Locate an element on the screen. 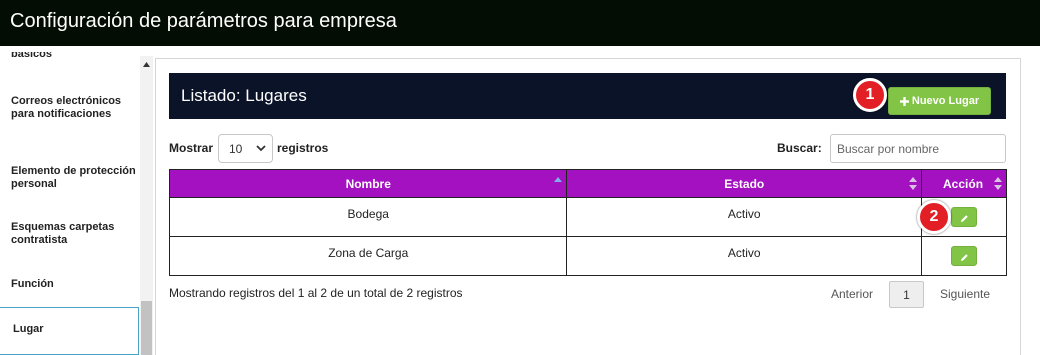  table-row: Zona de Carga Activo is located at coordinates (587, 256).